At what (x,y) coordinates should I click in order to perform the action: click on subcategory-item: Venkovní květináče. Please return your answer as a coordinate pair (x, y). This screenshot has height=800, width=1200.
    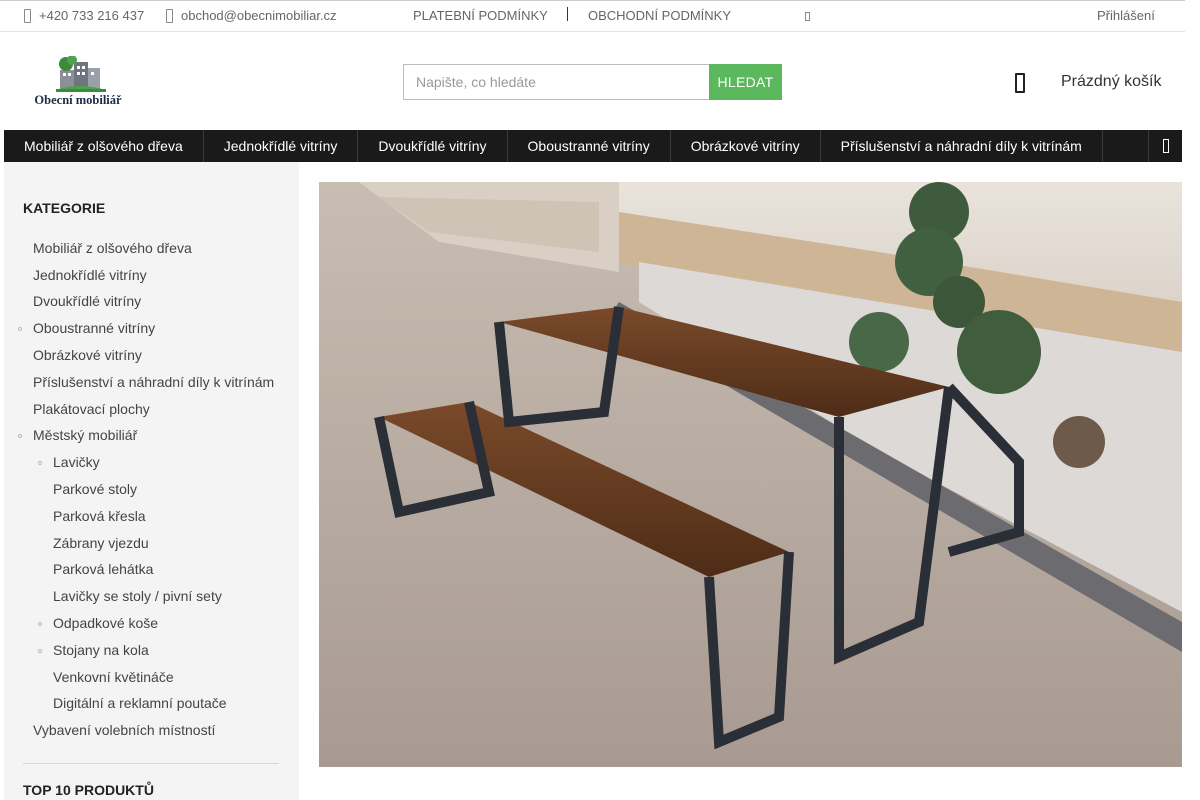
    Looking at the image, I should click on (113, 677).